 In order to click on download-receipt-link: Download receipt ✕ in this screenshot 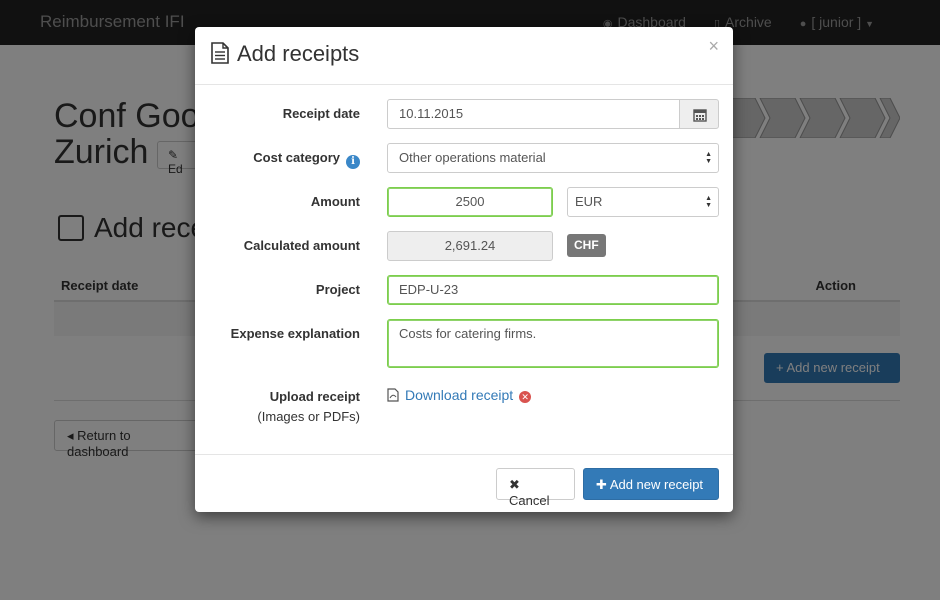, I will do `click(459, 396)`.